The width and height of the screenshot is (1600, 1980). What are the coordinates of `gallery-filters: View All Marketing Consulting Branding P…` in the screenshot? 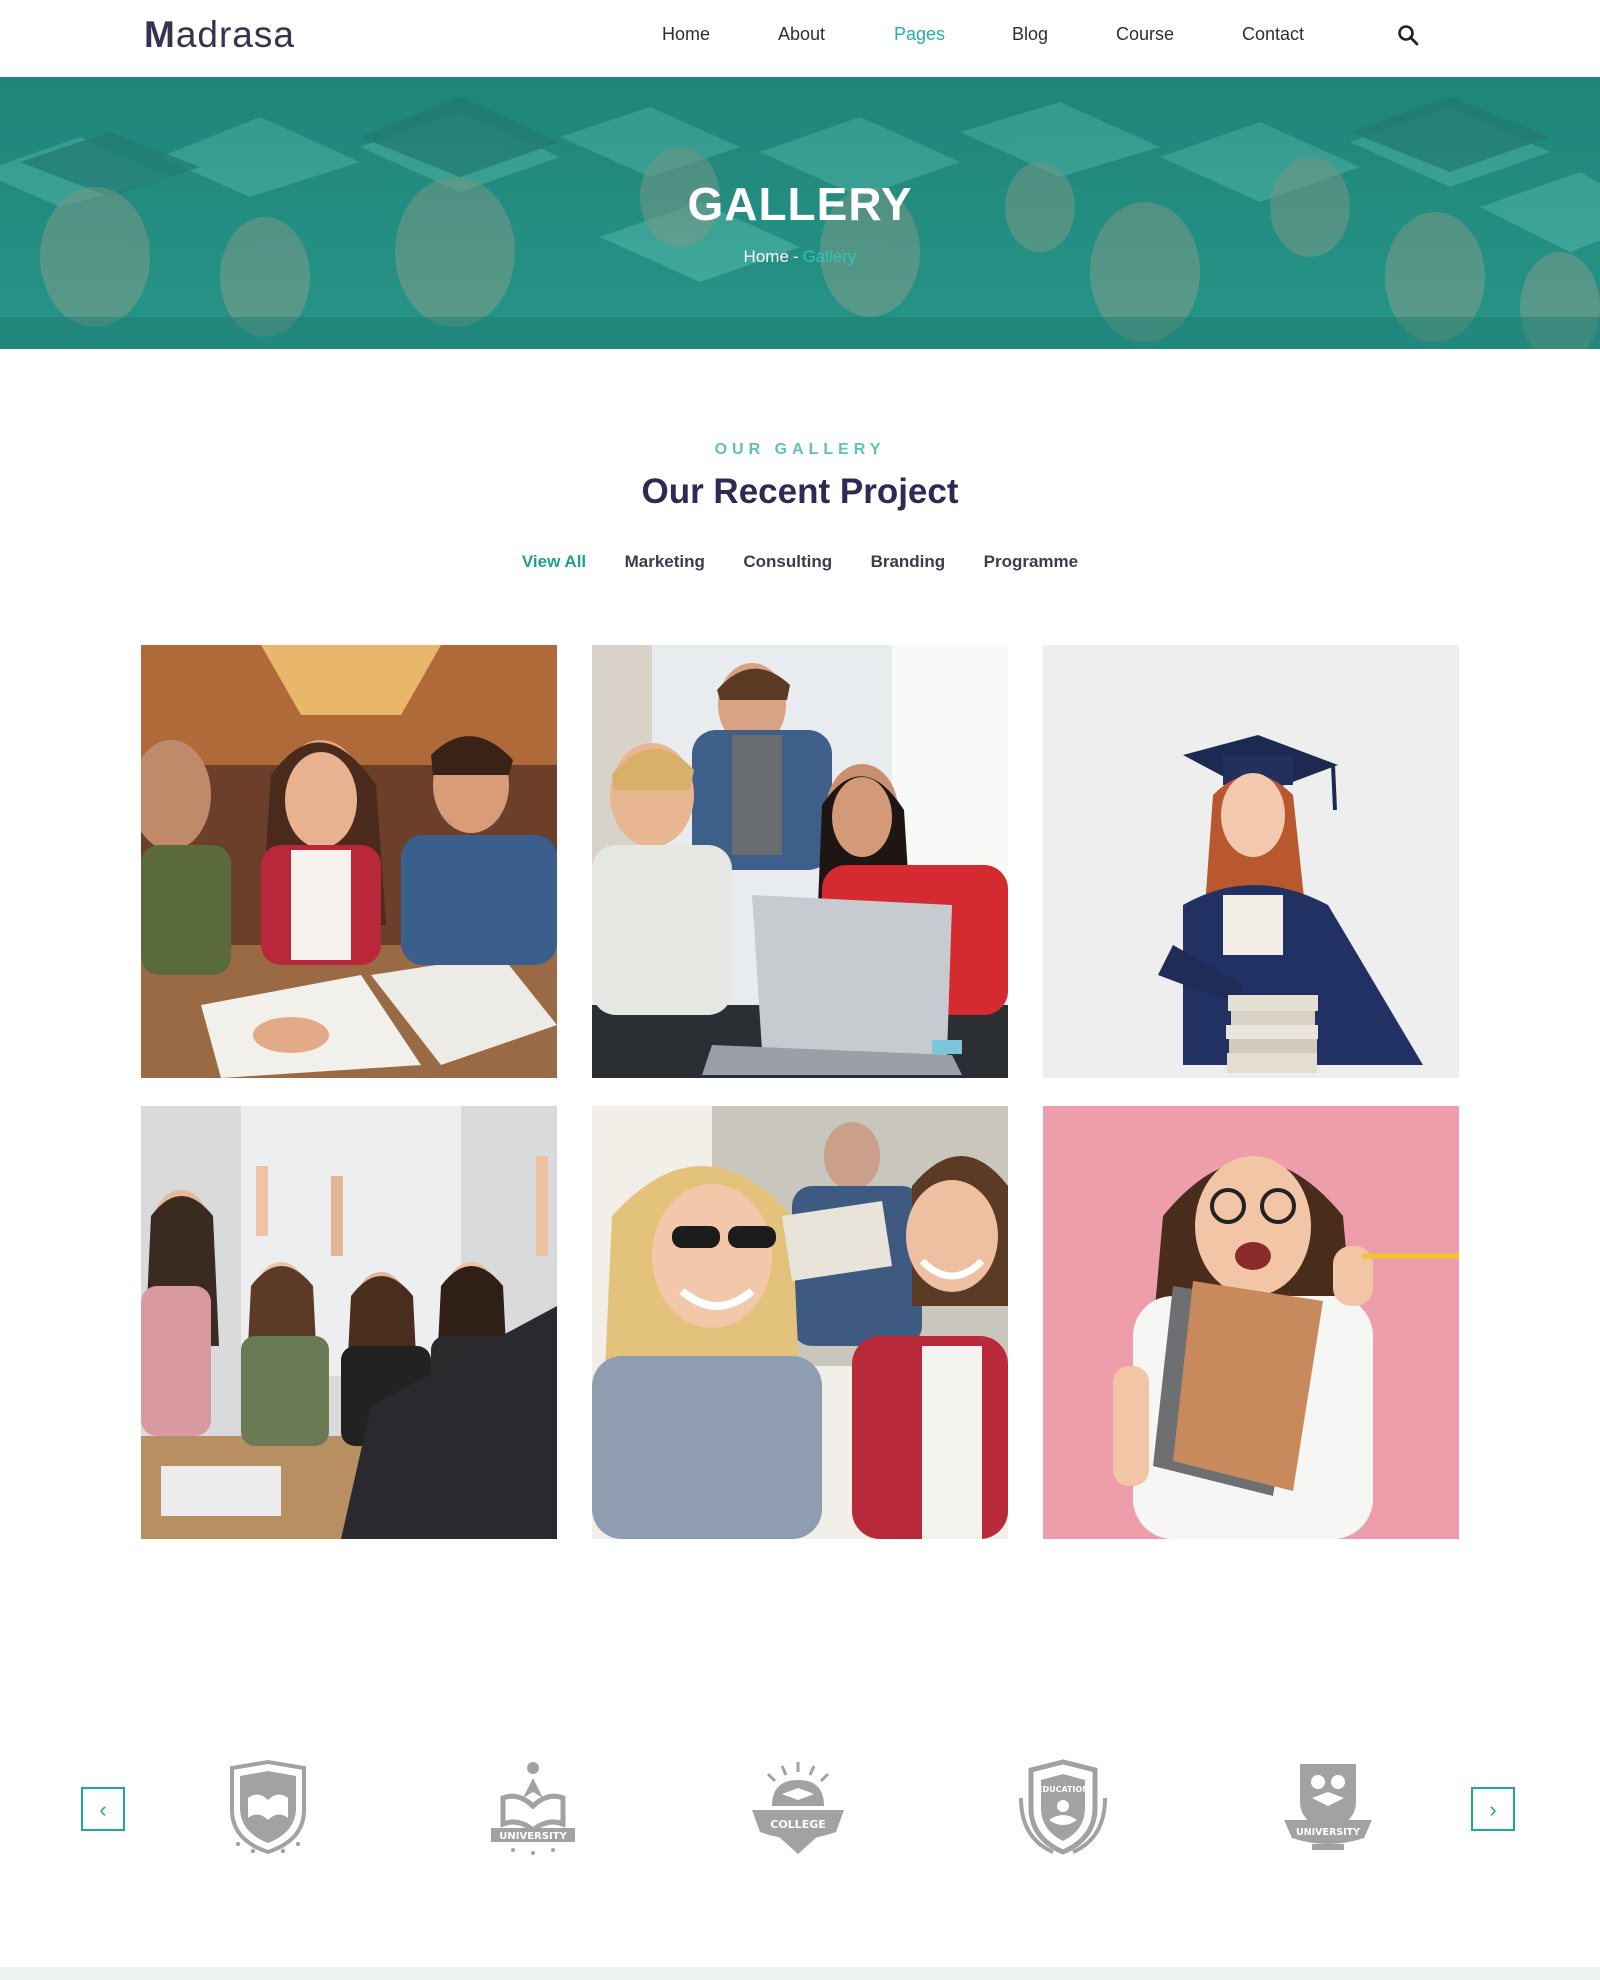 It's located at (800, 562).